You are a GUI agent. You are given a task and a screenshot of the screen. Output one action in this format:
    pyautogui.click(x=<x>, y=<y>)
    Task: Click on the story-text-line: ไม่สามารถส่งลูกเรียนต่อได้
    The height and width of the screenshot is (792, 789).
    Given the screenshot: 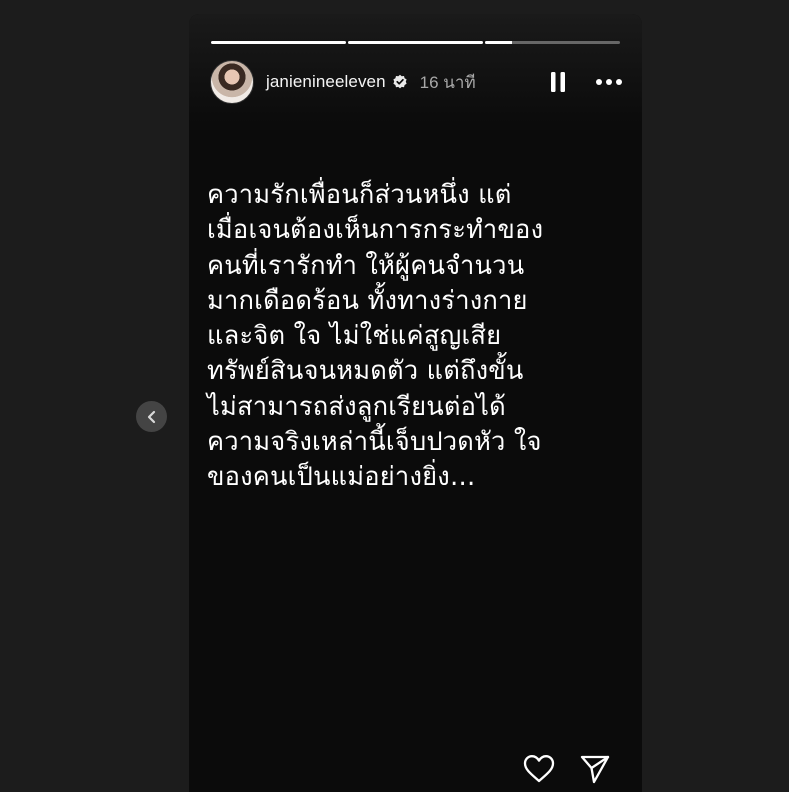 What is the action you would take?
    pyautogui.click(x=356, y=406)
    